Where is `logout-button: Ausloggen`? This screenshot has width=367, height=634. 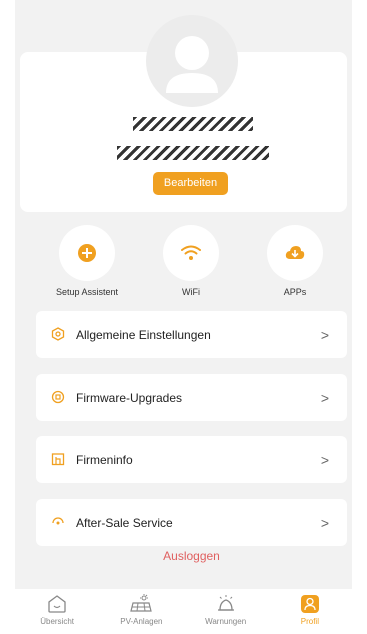
logout-button: Ausloggen is located at coordinates (191, 556).